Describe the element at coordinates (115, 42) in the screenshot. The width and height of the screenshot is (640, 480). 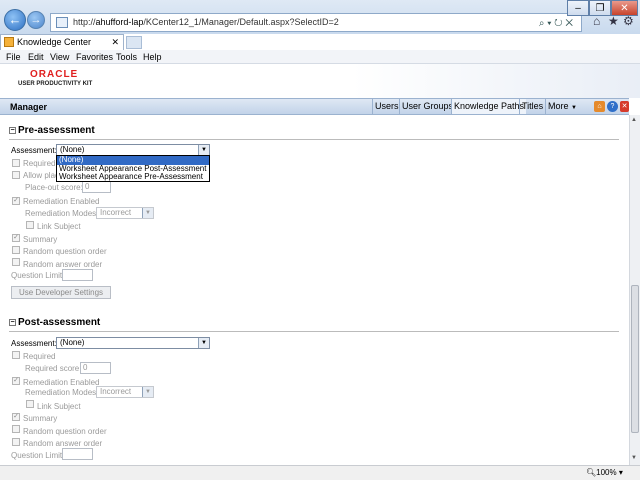
I see `tab-close-icon: ✕` at that location.